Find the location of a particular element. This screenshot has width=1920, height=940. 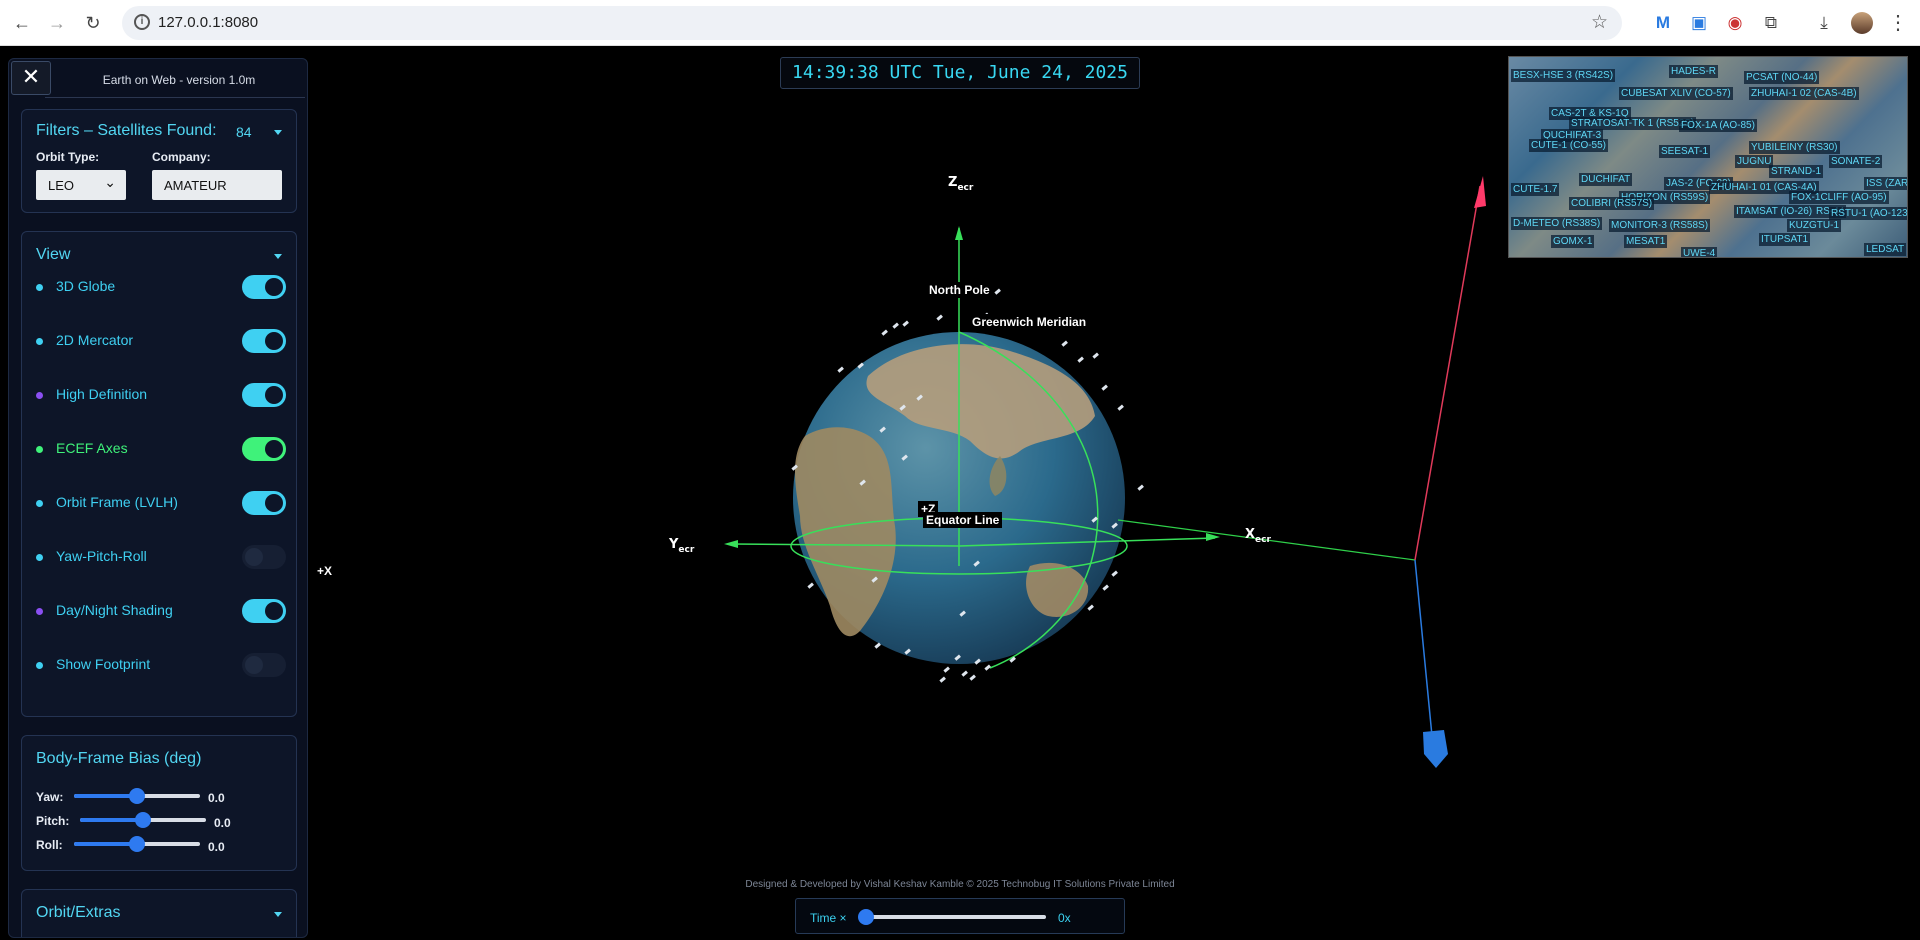

minimap-satellite-label: LEDSAT is located at coordinates (1885, 249).